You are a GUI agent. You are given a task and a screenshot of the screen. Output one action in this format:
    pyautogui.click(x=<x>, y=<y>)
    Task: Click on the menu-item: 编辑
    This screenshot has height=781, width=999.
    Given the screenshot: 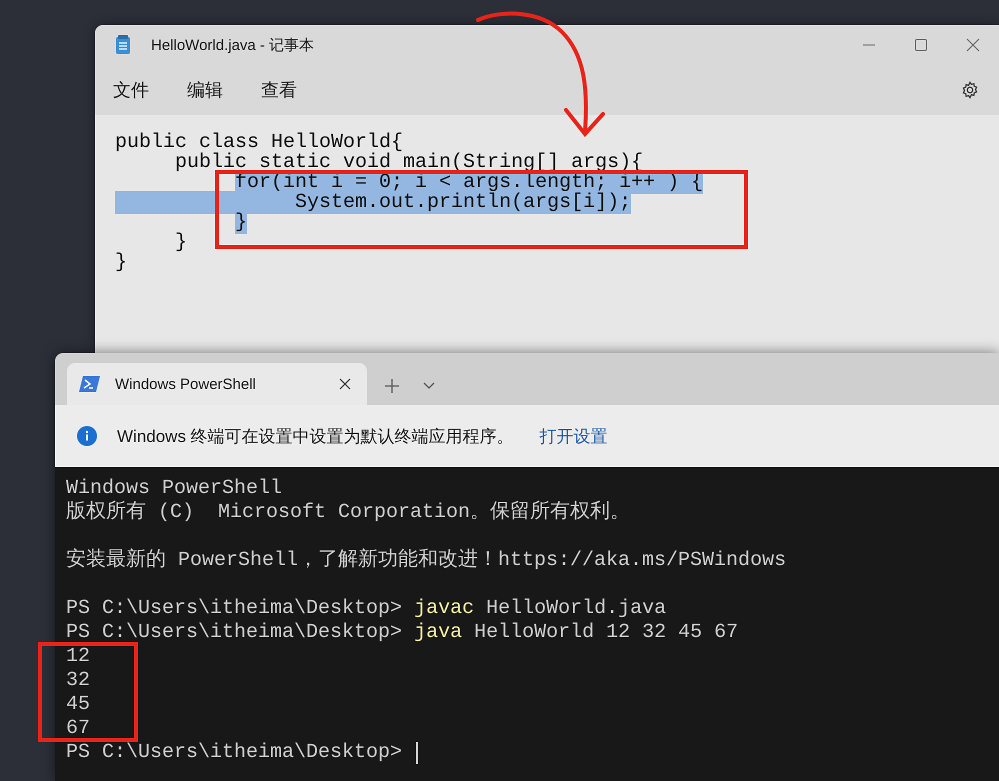 What is the action you would take?
    pyautogui.click(x=205, y=90)
    